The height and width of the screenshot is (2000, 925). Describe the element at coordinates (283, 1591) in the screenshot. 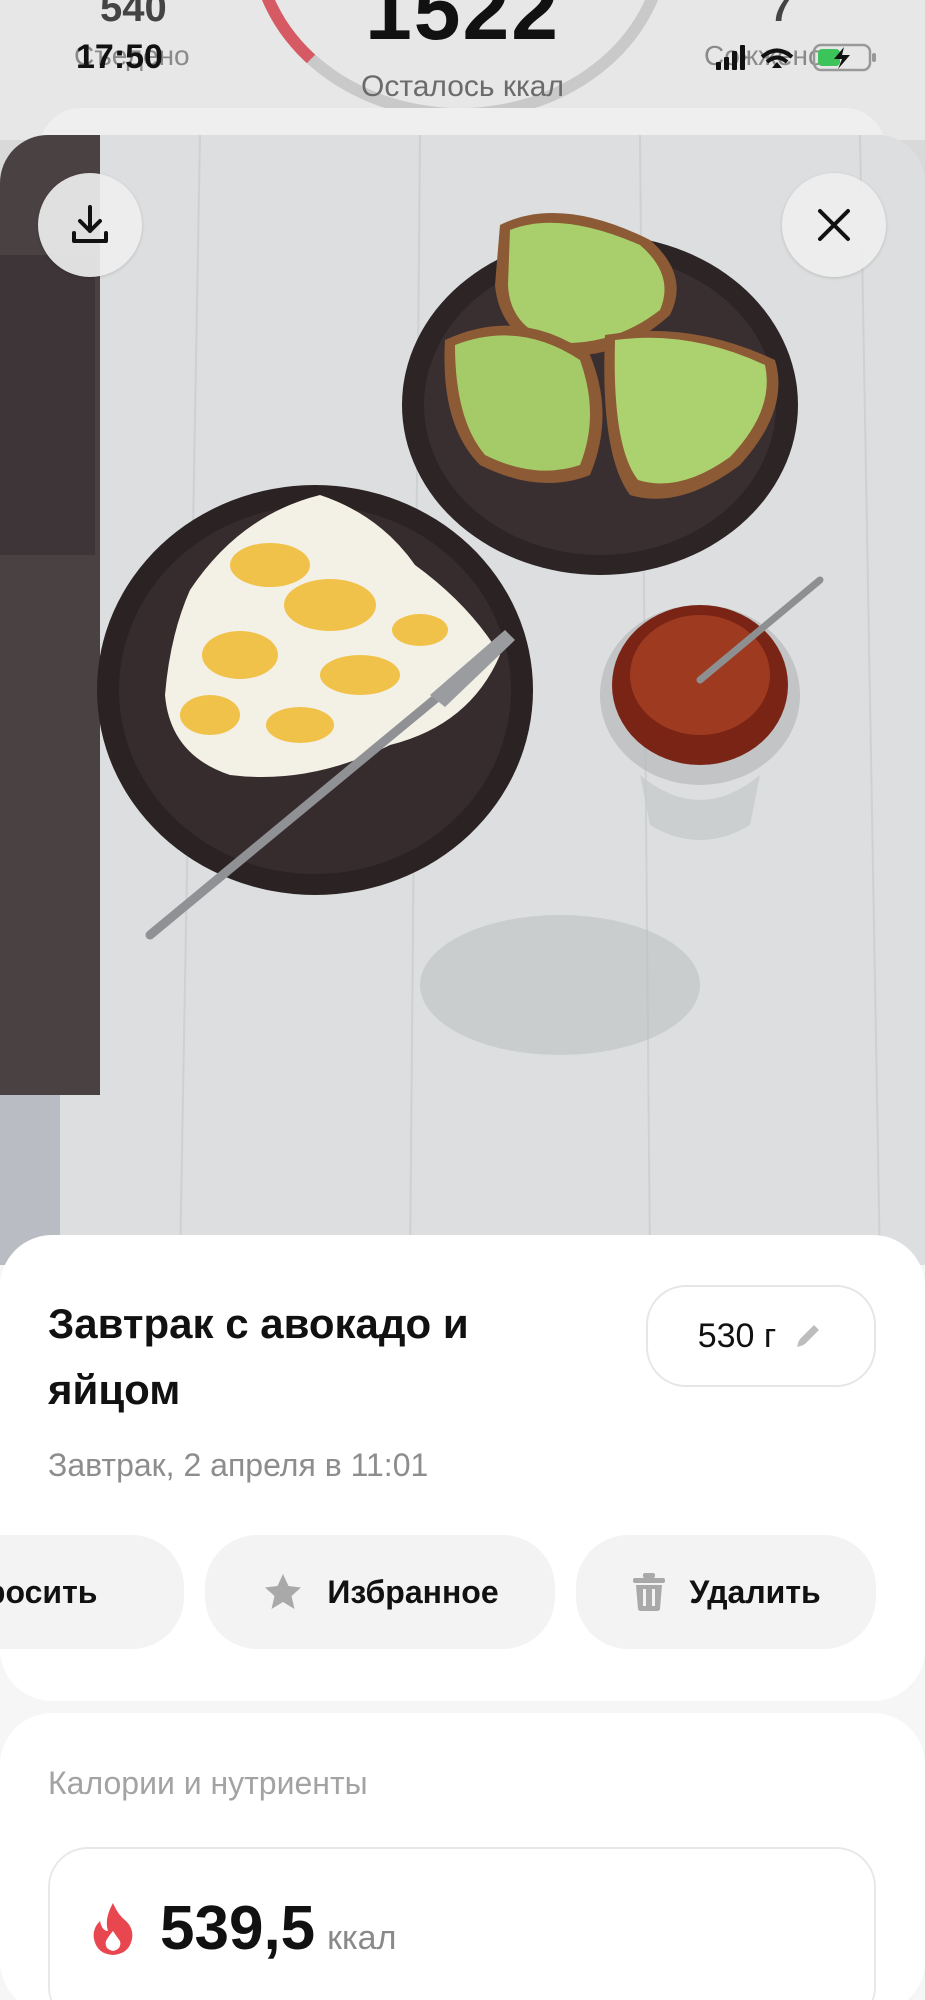

I see `star-icon` at that location.